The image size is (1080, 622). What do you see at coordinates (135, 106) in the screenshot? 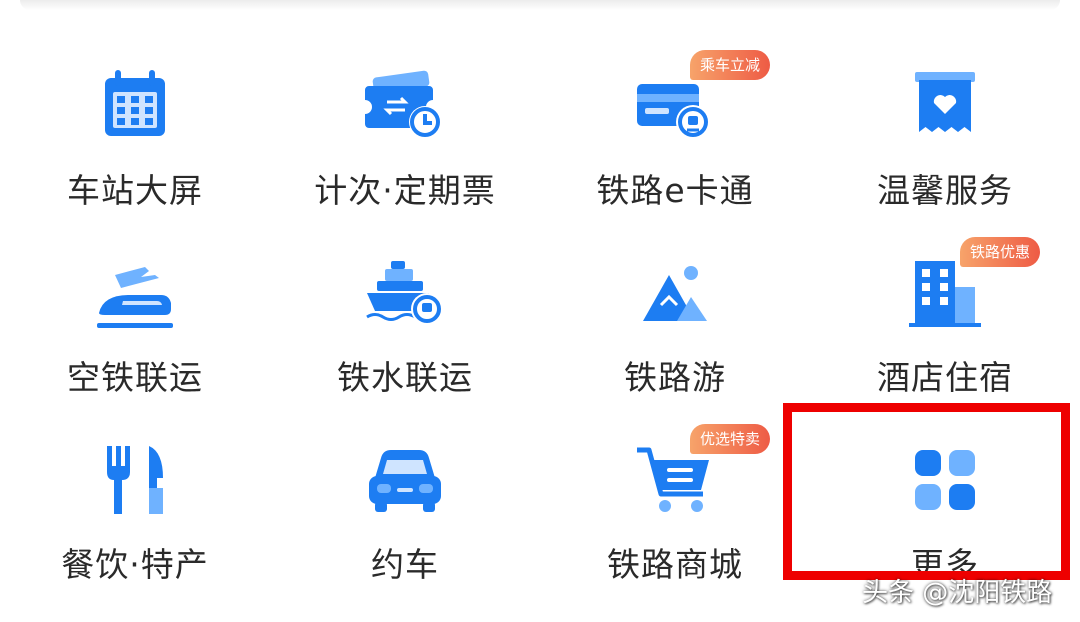
I see `calendar-grid-icon` at bounding box center [135, 106].